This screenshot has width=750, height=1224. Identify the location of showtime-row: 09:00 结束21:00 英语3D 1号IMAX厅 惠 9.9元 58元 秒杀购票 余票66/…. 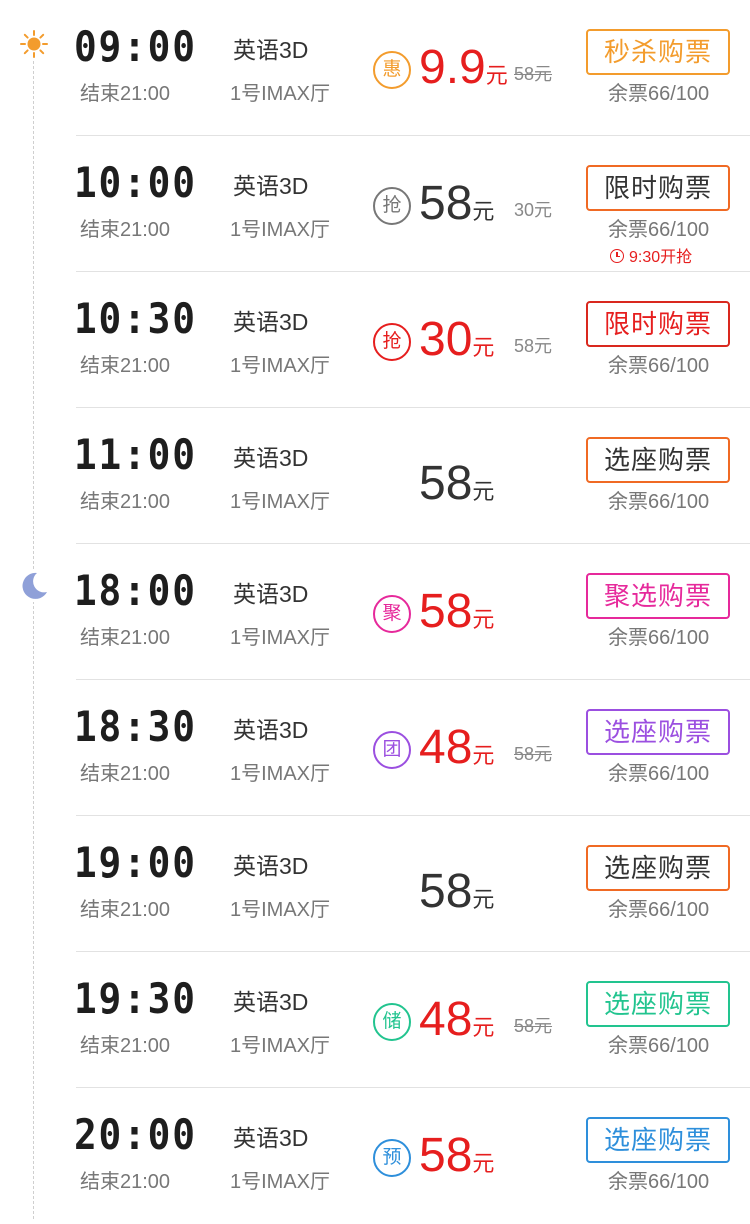
(375, 68).